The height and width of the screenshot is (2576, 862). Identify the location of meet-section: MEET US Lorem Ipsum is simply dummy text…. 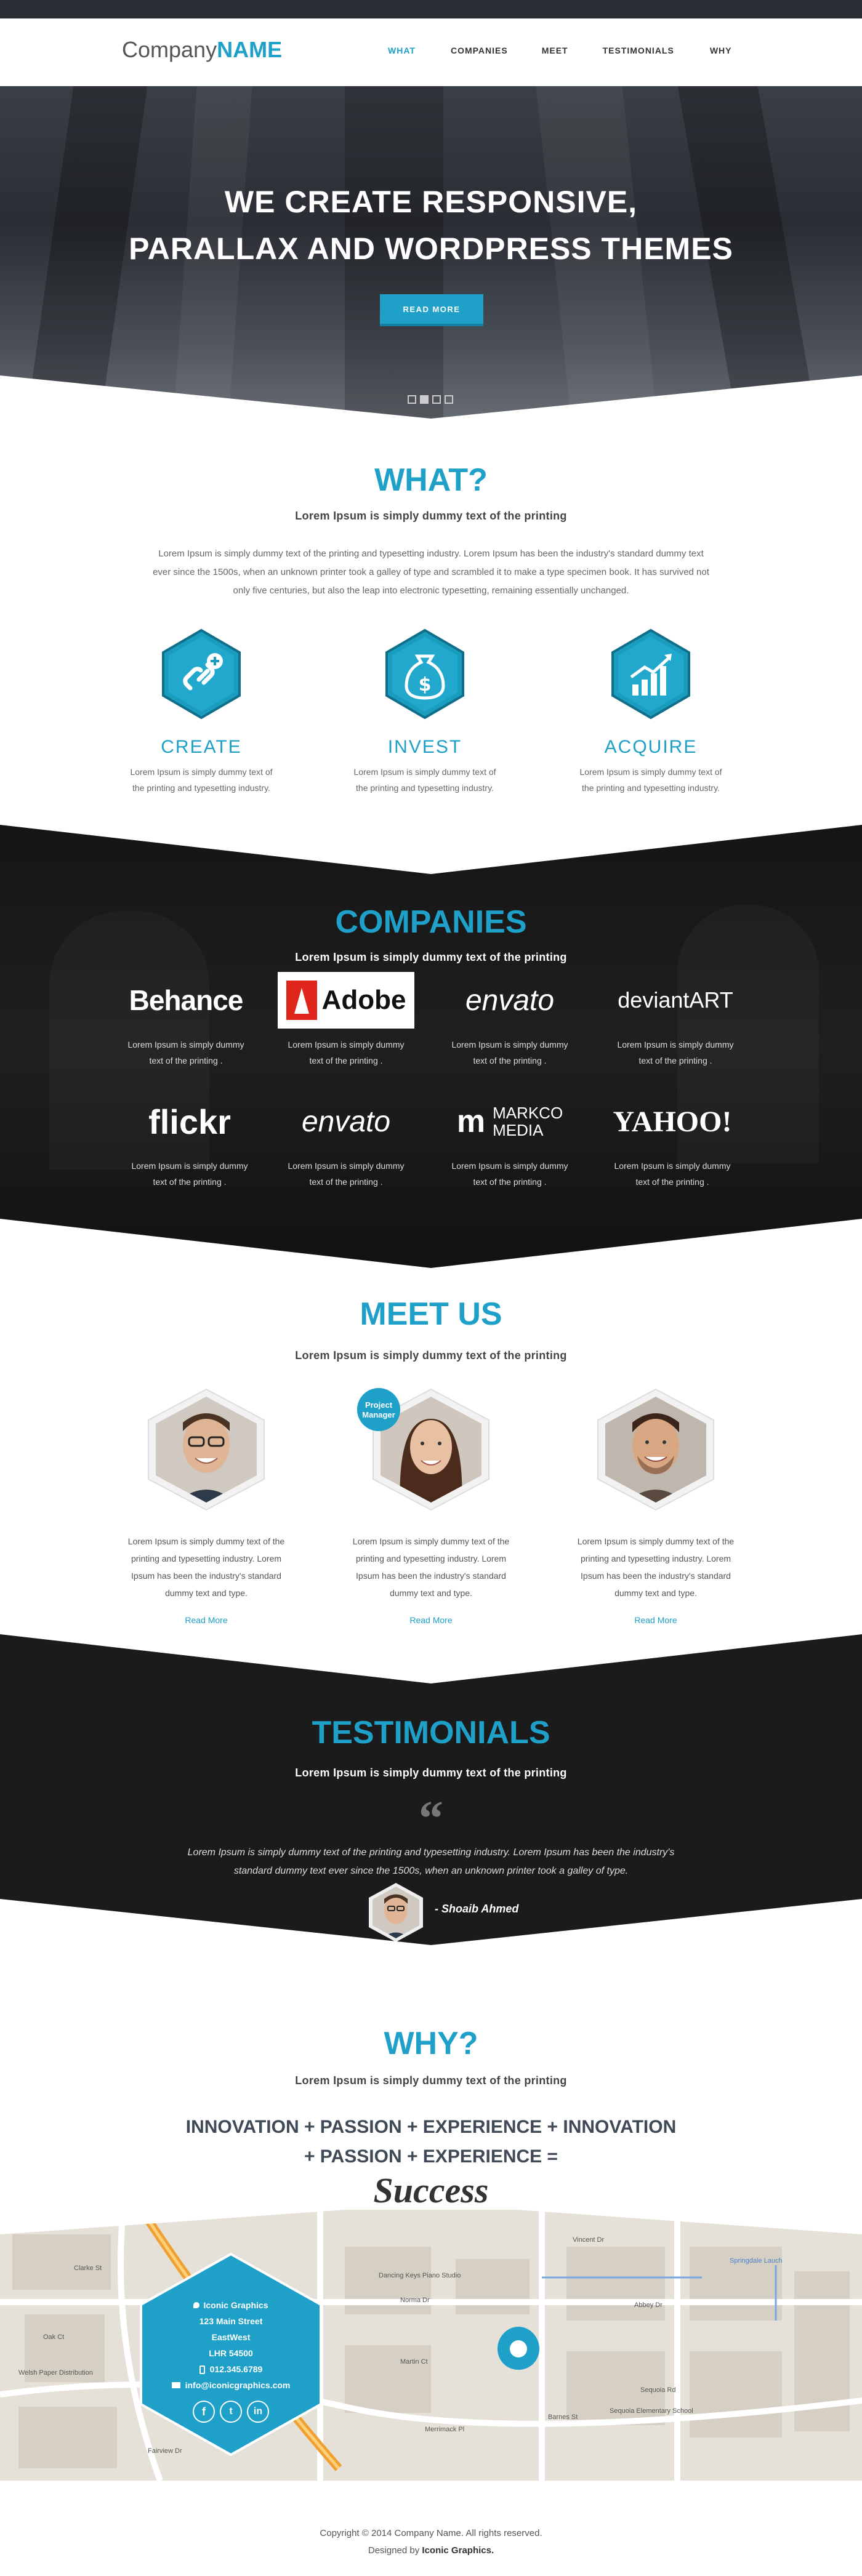
(431, 1452).